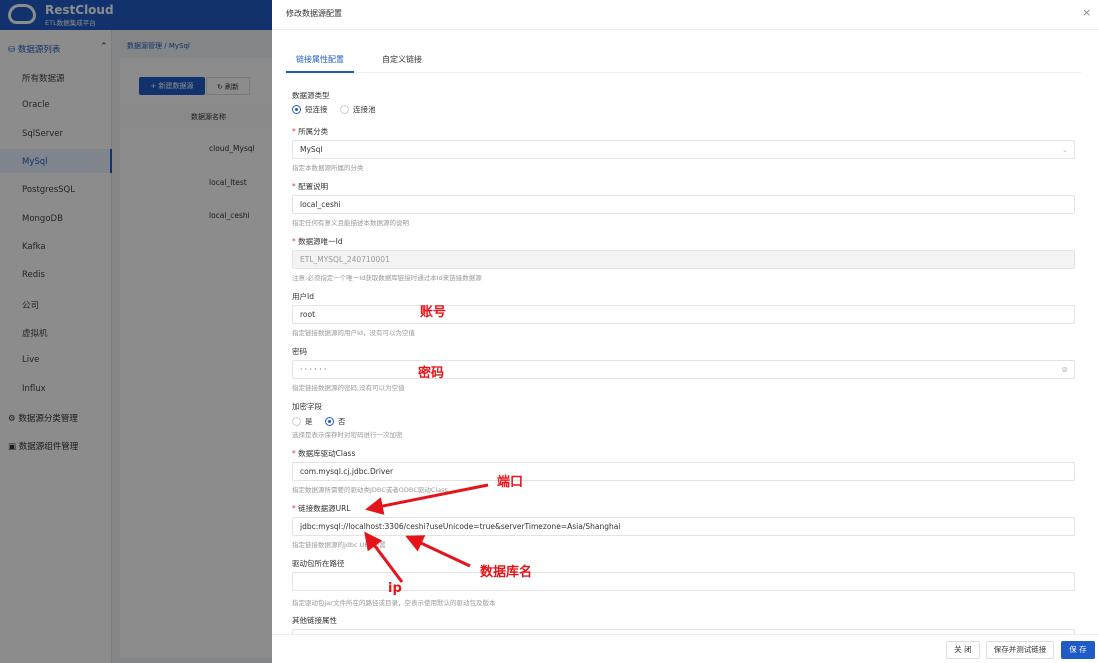  I want to click on annotation-account: 账号, so click(433, 312).